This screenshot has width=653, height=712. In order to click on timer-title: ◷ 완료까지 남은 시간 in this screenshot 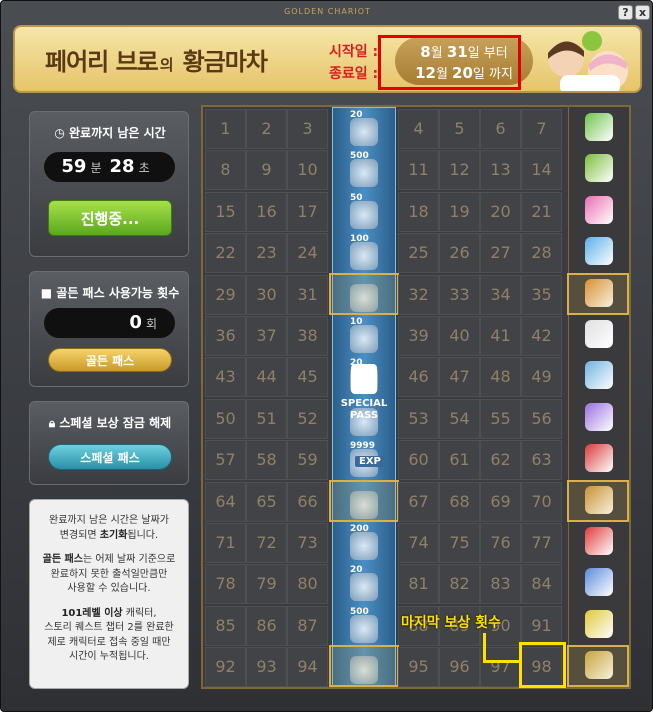, I will do `click(110, 133)`.